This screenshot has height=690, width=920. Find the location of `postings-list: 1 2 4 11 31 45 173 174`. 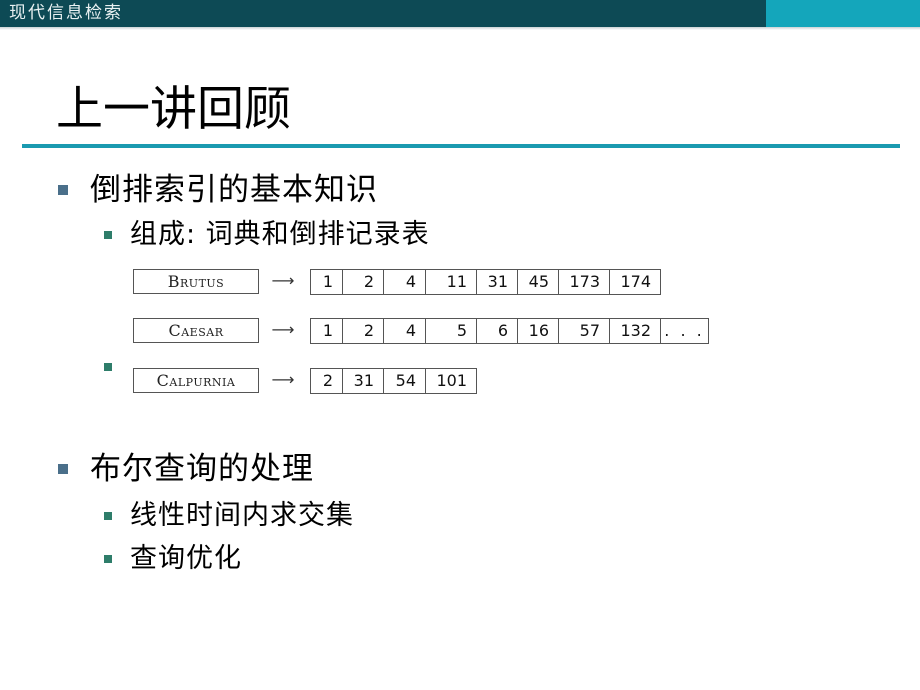

postings-list: 1 2 4 11 31 45 173 174 is located at coordinates (485, 282).